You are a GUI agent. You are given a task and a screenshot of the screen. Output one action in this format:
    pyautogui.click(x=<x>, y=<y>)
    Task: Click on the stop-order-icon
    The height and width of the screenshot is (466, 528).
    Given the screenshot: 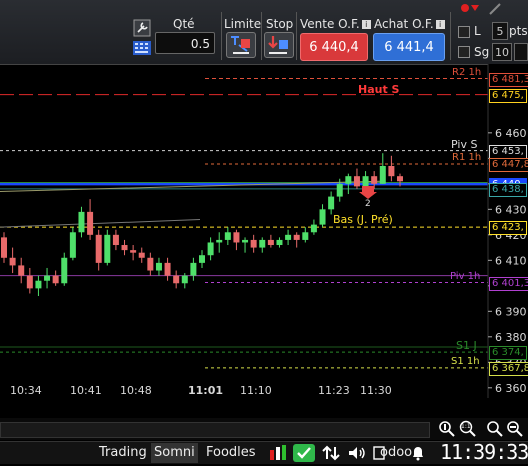 What is the action you would take?
    pyautogui.click(x=278, y=45)
    